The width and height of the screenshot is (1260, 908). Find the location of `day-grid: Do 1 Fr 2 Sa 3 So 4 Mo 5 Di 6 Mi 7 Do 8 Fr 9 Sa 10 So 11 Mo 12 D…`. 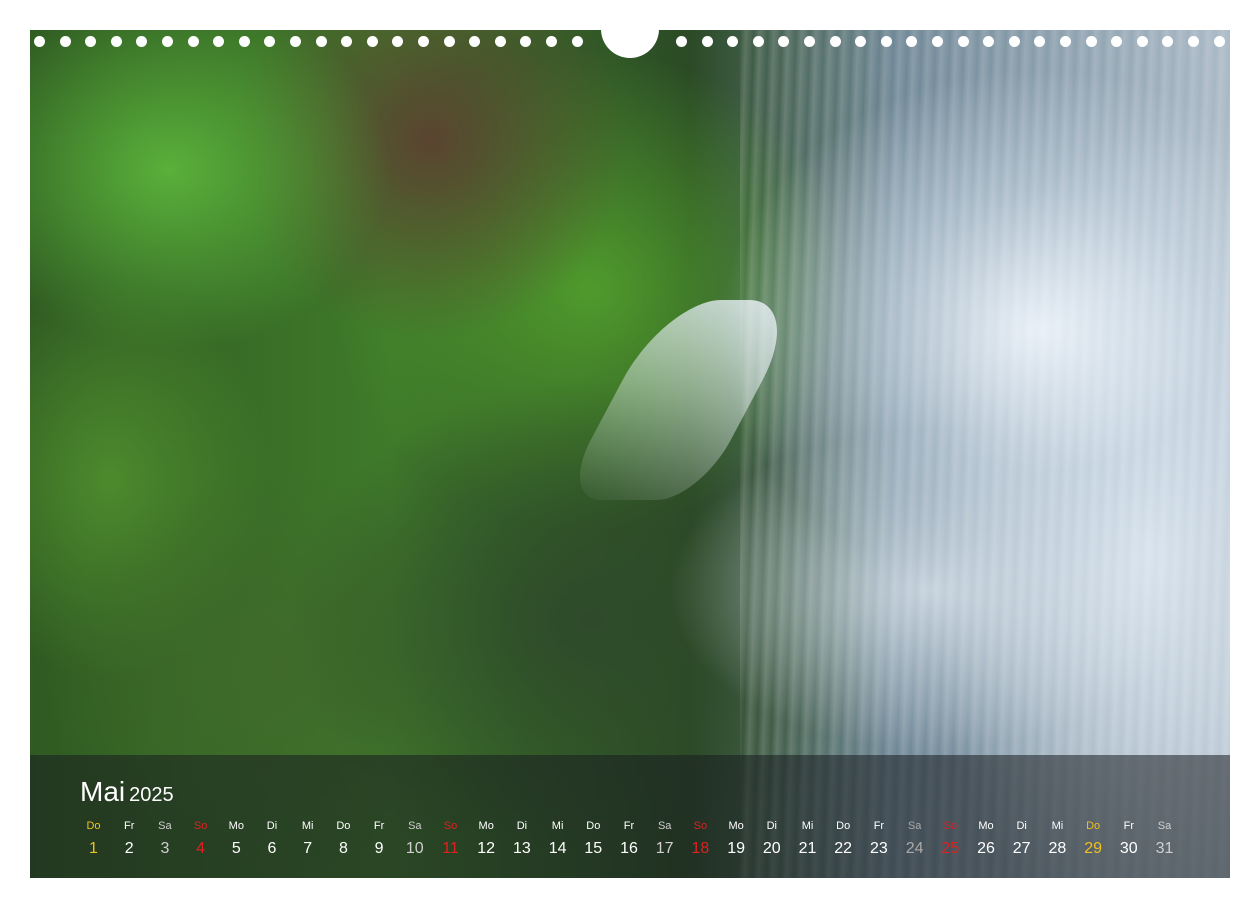

day-grid: Do 1 Fr 2 Sa 3 So 4 Mo 5 Di 6 Mi 7 Do 8 Fr 9 Sa 10 So 11 Mo 12 D… is located at coordinates (631, 842).